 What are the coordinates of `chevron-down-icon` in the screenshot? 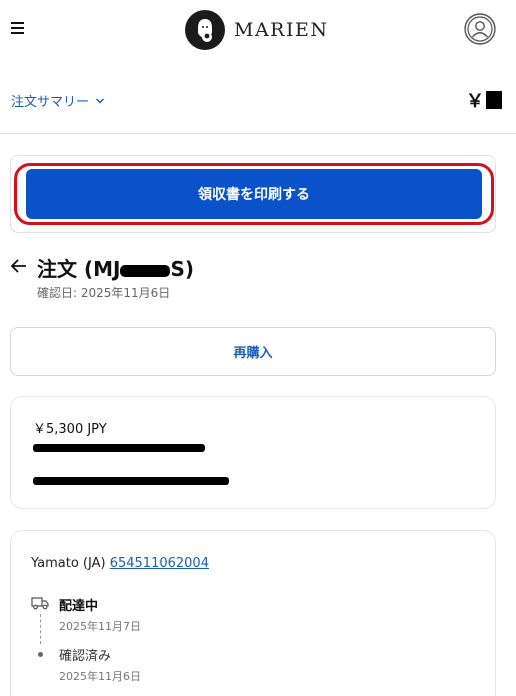 It's located at (100, 100).